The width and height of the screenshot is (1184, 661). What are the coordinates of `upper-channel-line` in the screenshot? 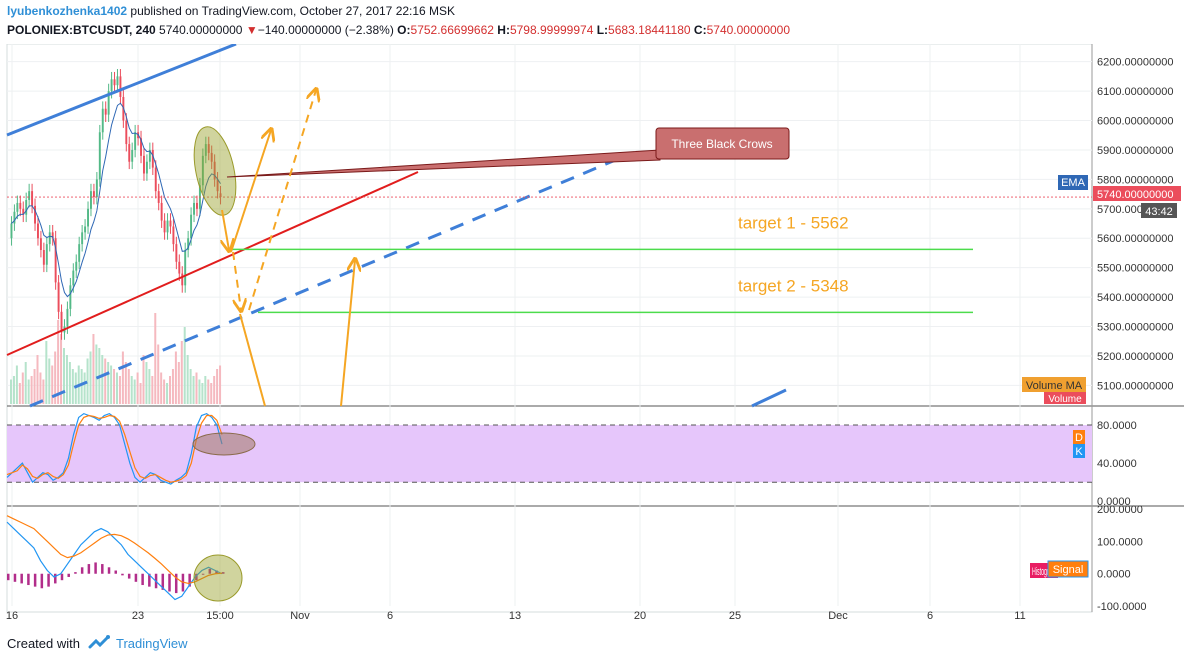 It's located at (121, 90).